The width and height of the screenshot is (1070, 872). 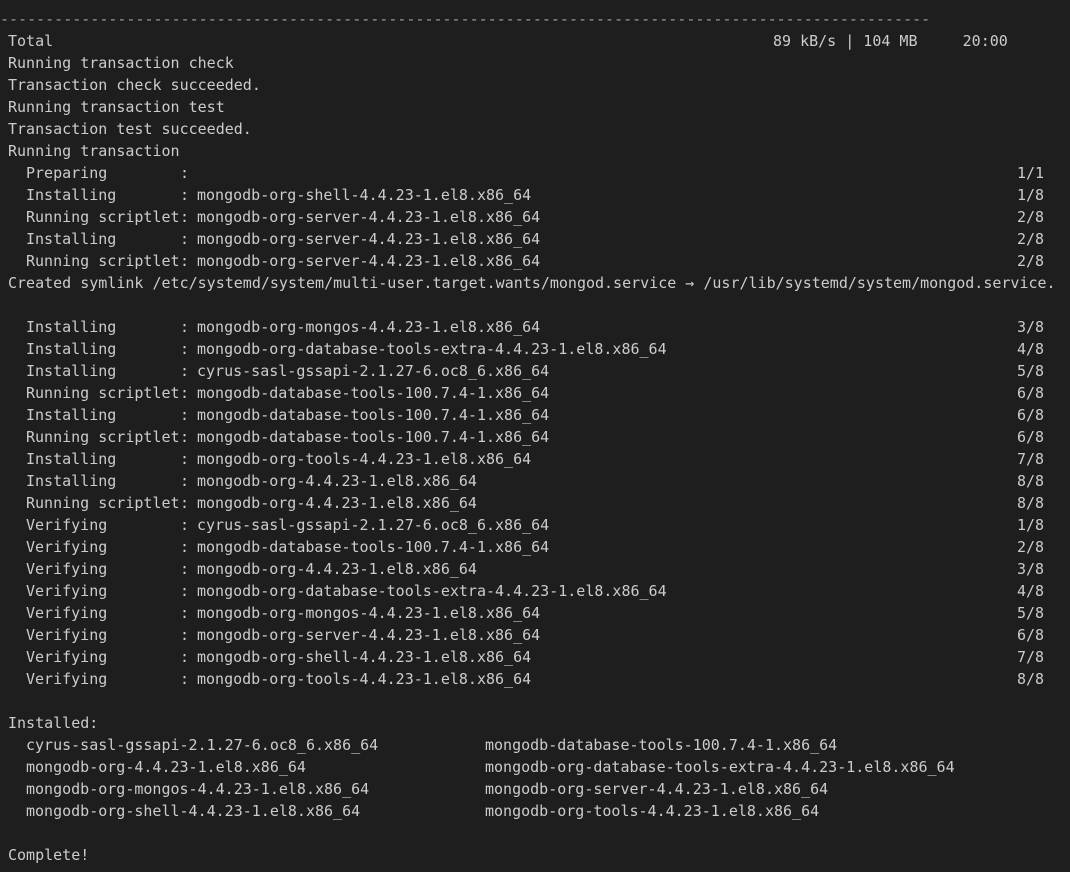 What do you see at coordinates (535, 85) in the screenshot?
I see `log-line: Transaction check succeeded.` at bounding box center [535, 85].